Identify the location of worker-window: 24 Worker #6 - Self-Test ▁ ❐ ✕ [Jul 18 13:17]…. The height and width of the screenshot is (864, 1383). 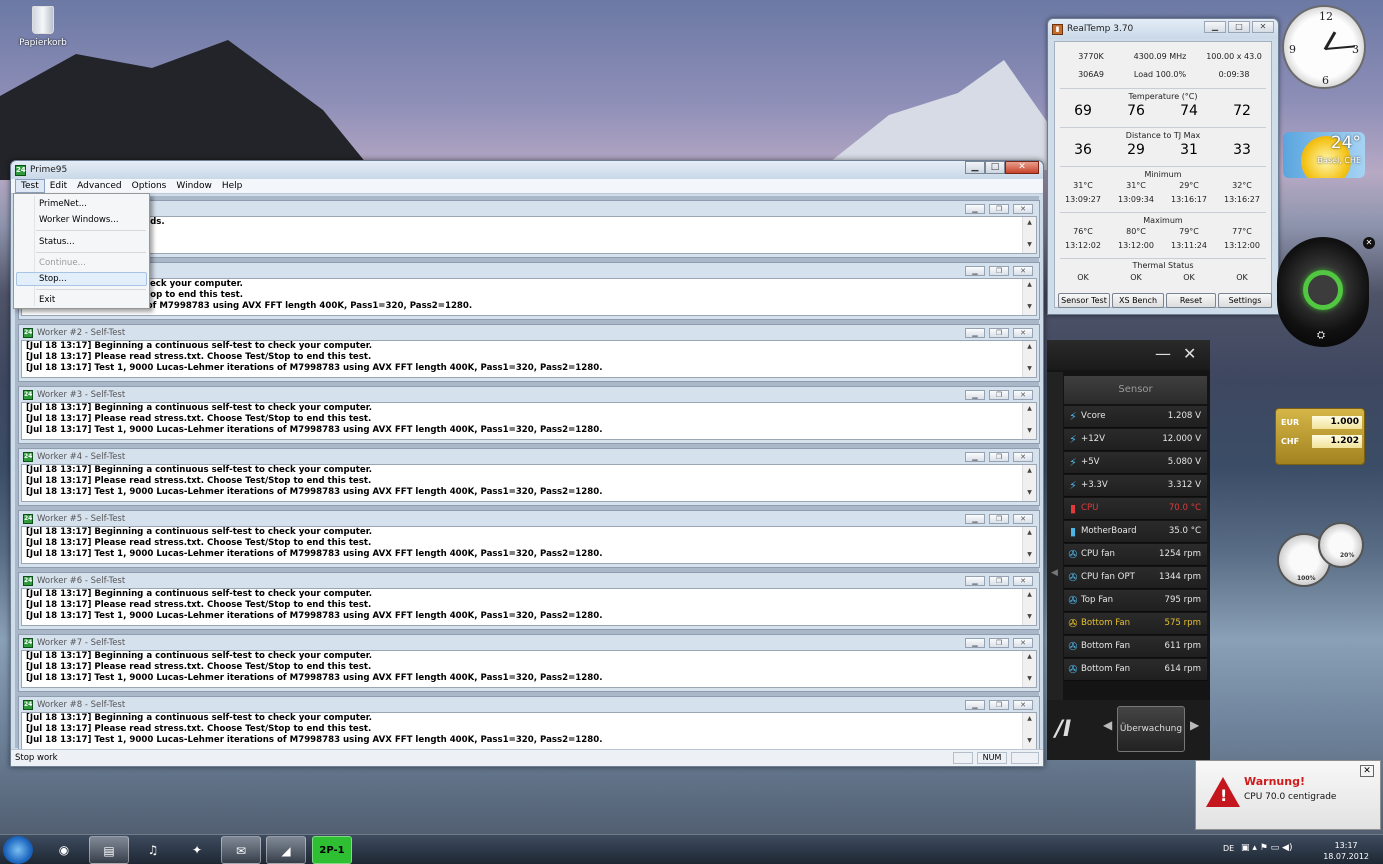
(529, 601).